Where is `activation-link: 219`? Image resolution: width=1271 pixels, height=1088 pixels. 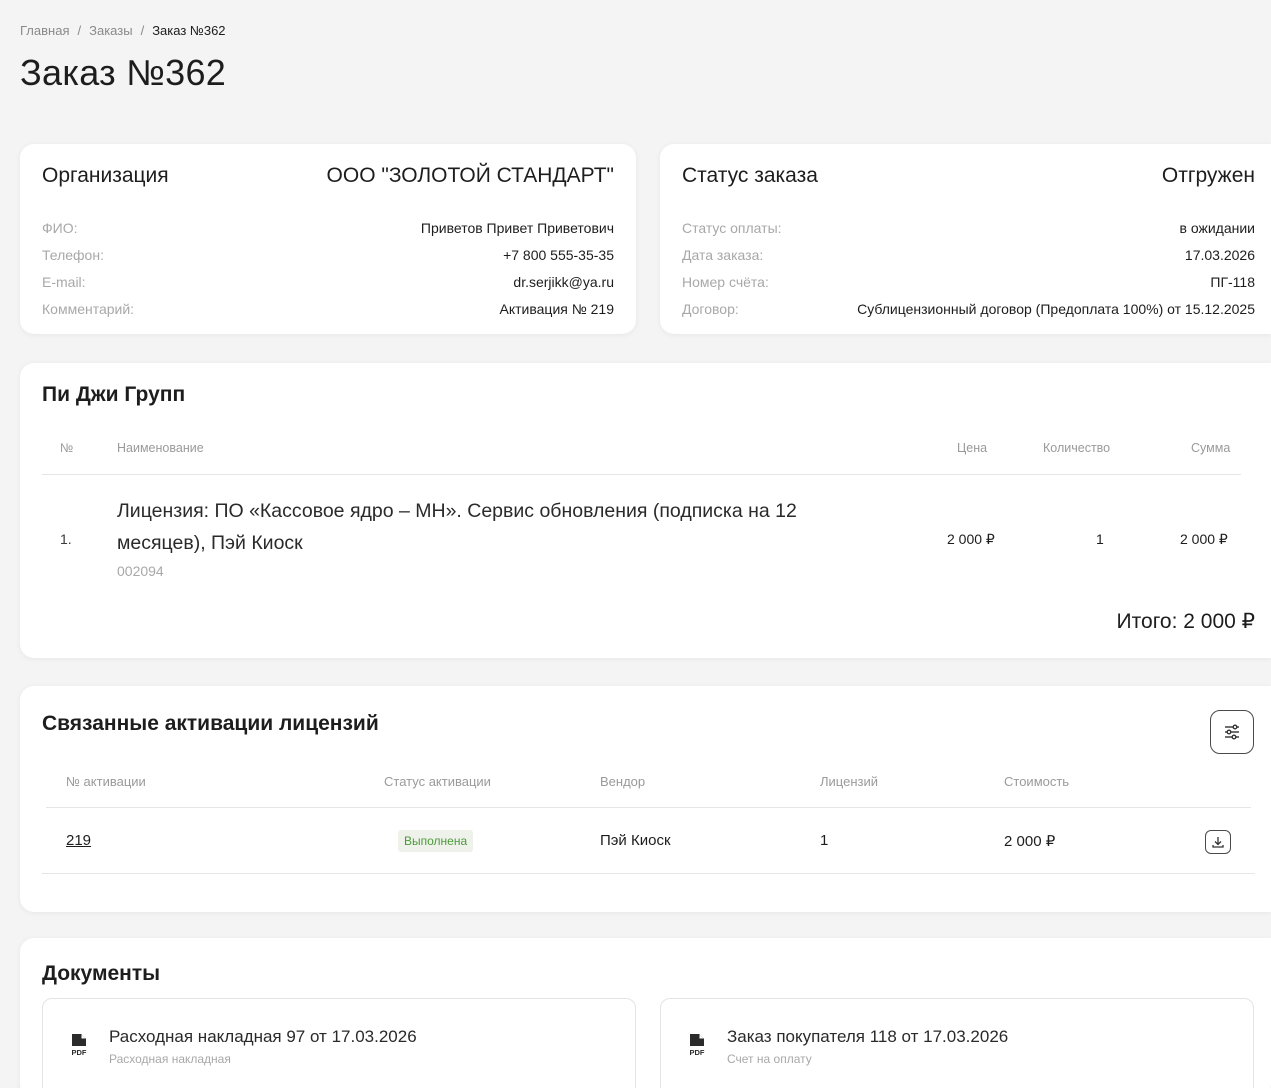 activation-link: 219 is located at coordinates (78, 840).